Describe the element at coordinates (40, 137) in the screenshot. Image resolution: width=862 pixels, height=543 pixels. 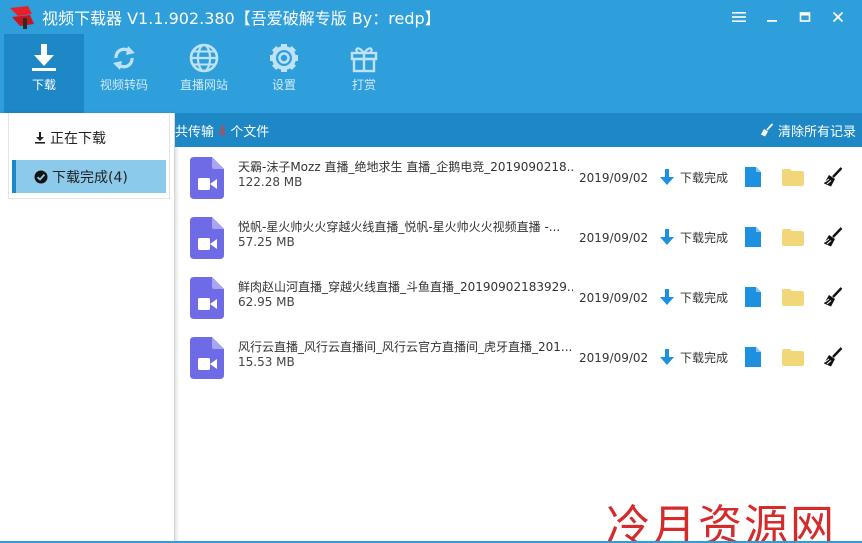
I see `download-small-icon` at that location.